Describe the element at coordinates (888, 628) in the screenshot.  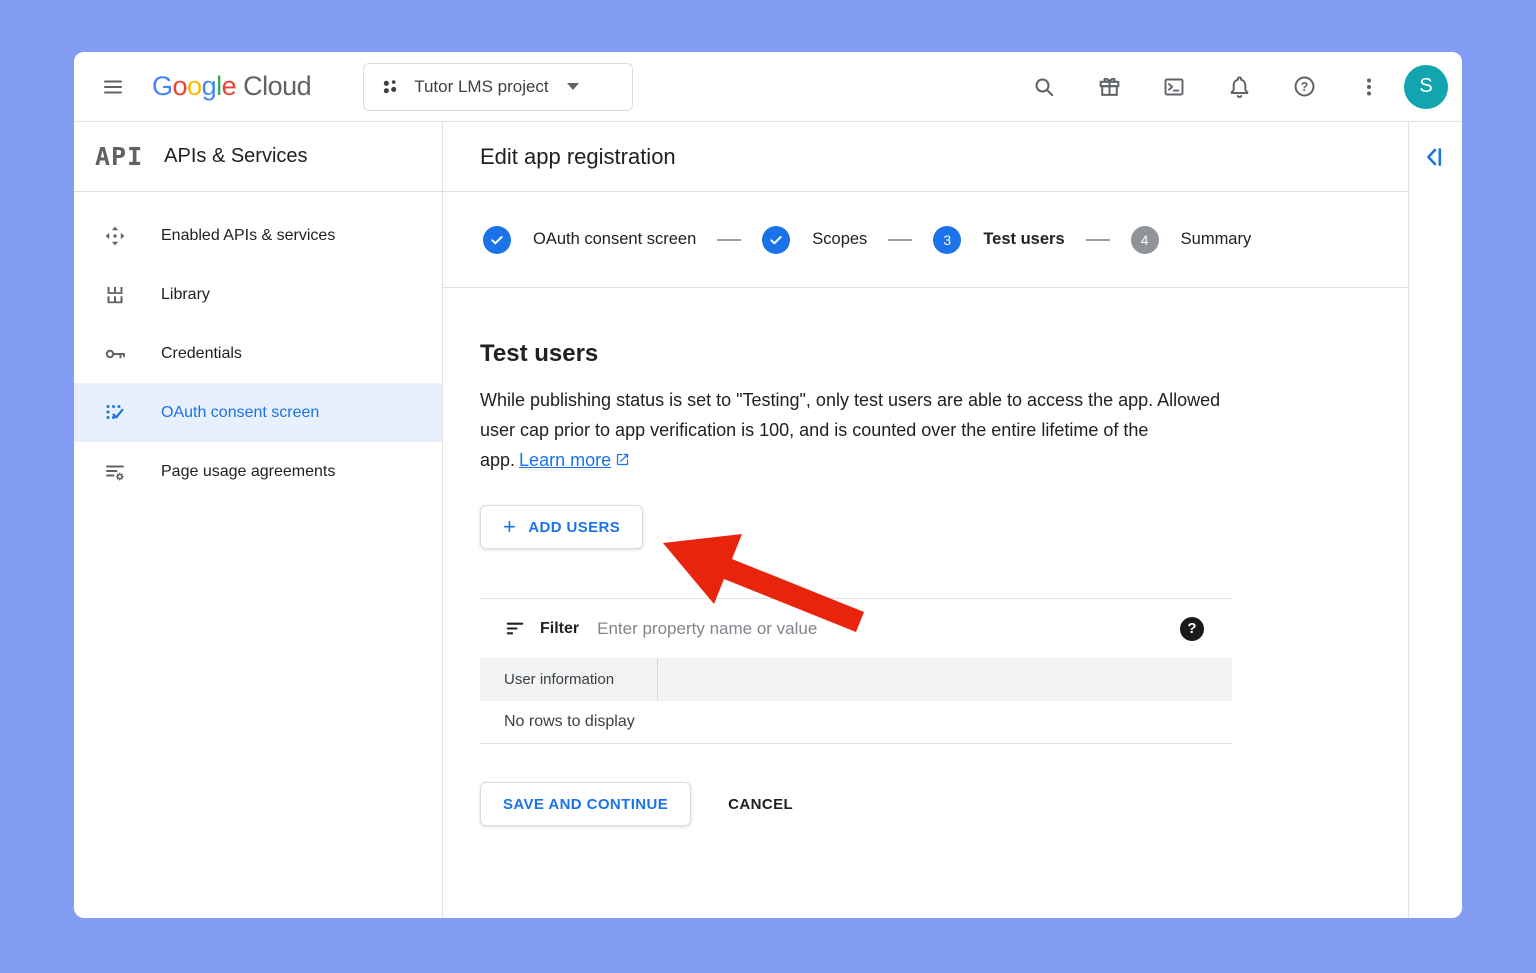
I see `filter-input` at that location.